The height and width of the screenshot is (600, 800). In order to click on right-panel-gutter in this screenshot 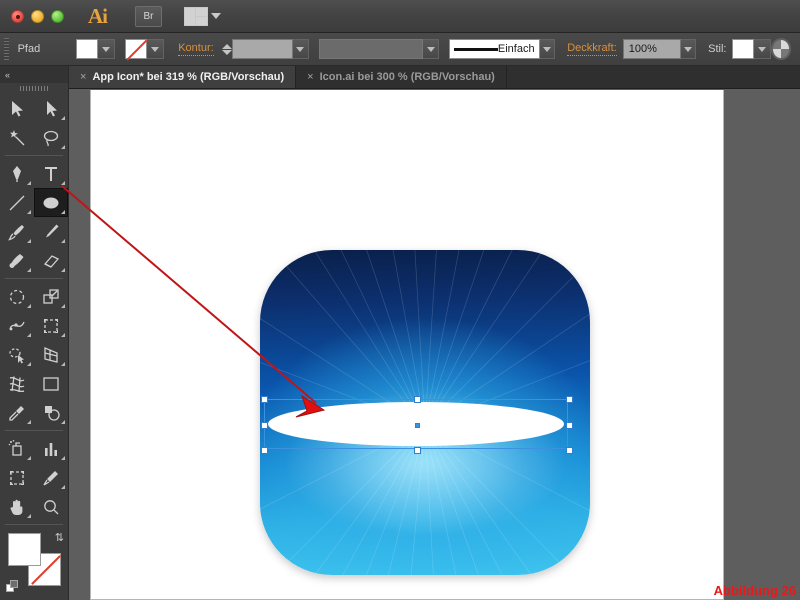, I will do `click(762, 344)`.